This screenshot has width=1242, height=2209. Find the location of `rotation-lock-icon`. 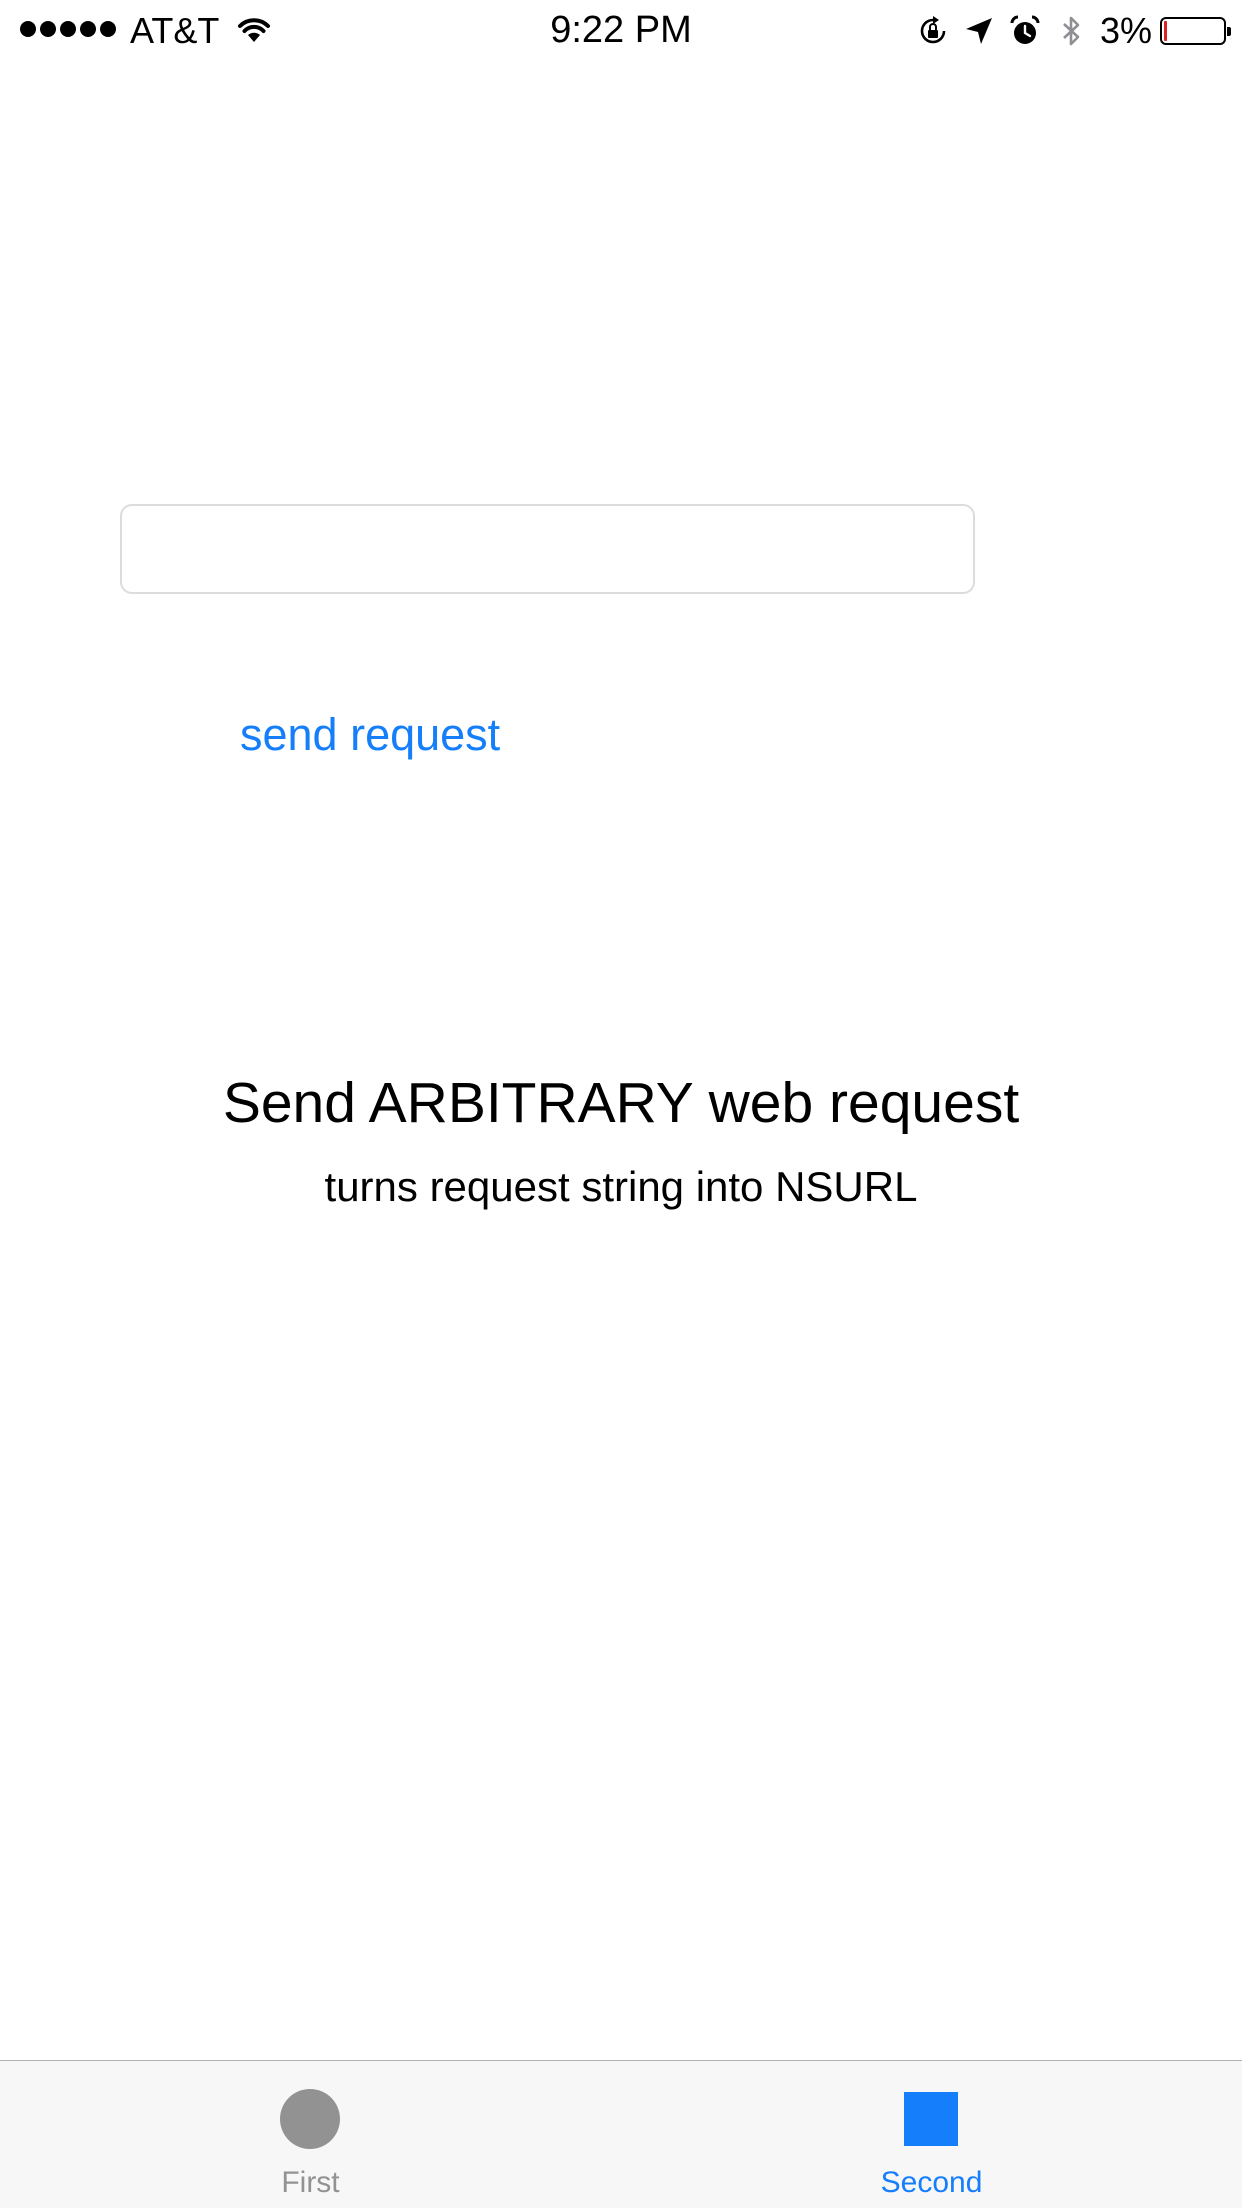

rotation-lock-icon is located at coordinates (933, 30).